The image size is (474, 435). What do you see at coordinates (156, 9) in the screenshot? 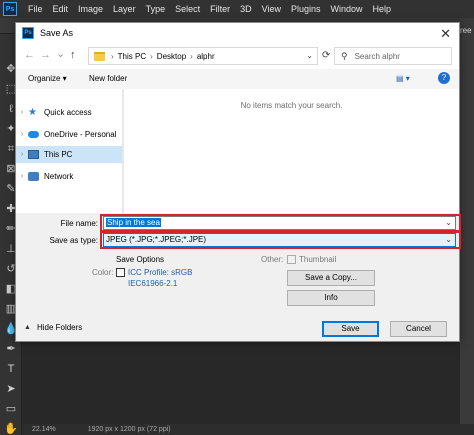
I see `menu-type: Type` at bounding box center [156, 9].